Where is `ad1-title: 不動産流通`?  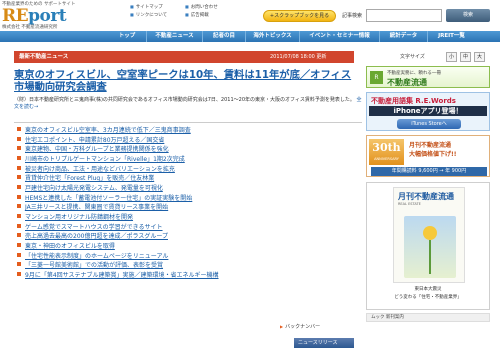
ad1-title: 不動産流通 is located at coordinates (407, 82).